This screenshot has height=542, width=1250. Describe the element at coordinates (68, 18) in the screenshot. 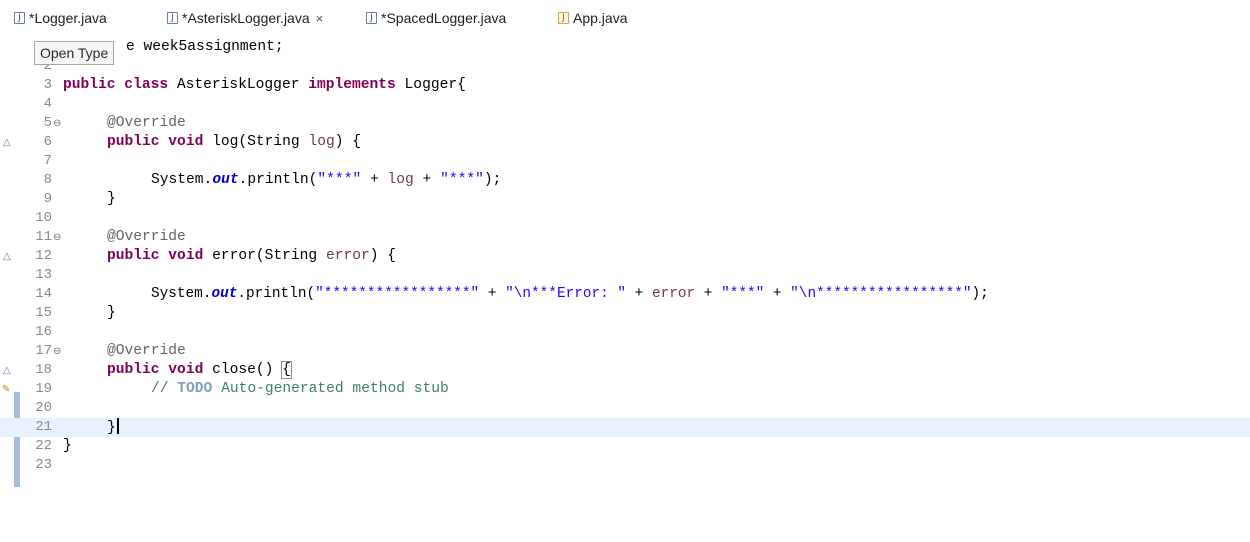

I see `tab-label: *Logger.java` at that location.